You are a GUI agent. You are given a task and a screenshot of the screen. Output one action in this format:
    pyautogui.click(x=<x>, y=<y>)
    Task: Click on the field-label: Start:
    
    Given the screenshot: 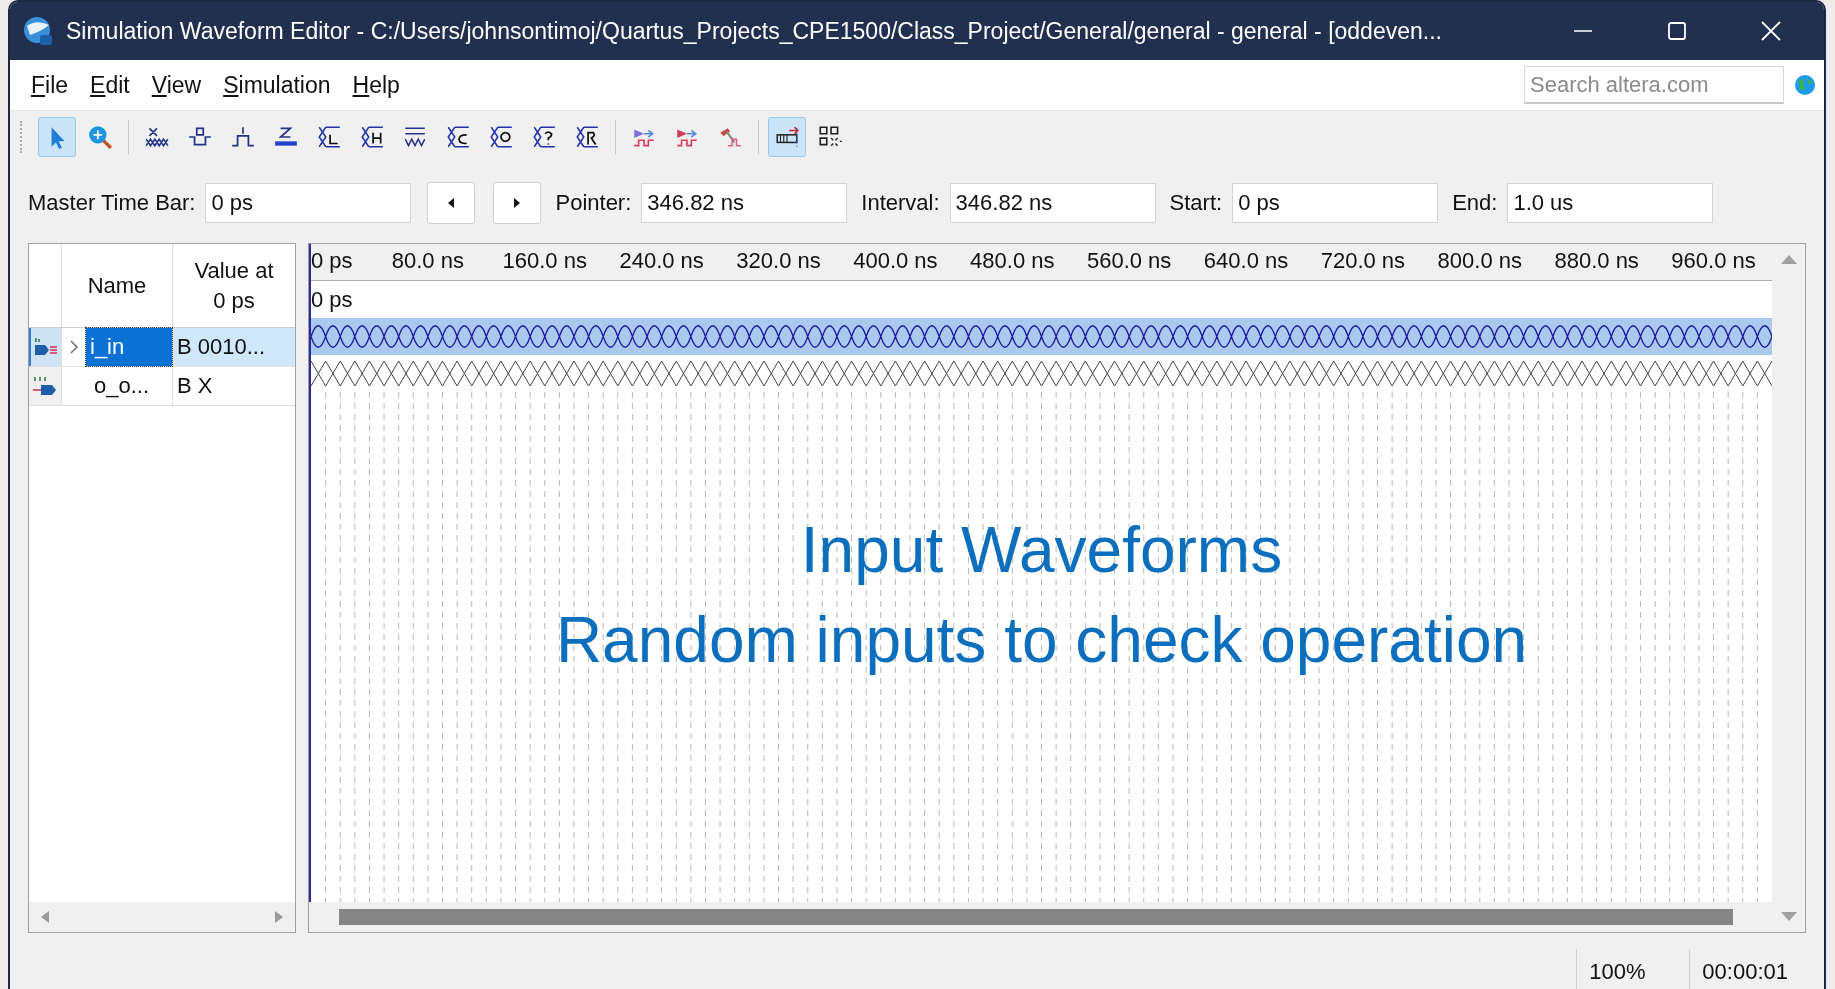 What is the action you would take?
    pyautogui.click(x=1196, y=203)
    